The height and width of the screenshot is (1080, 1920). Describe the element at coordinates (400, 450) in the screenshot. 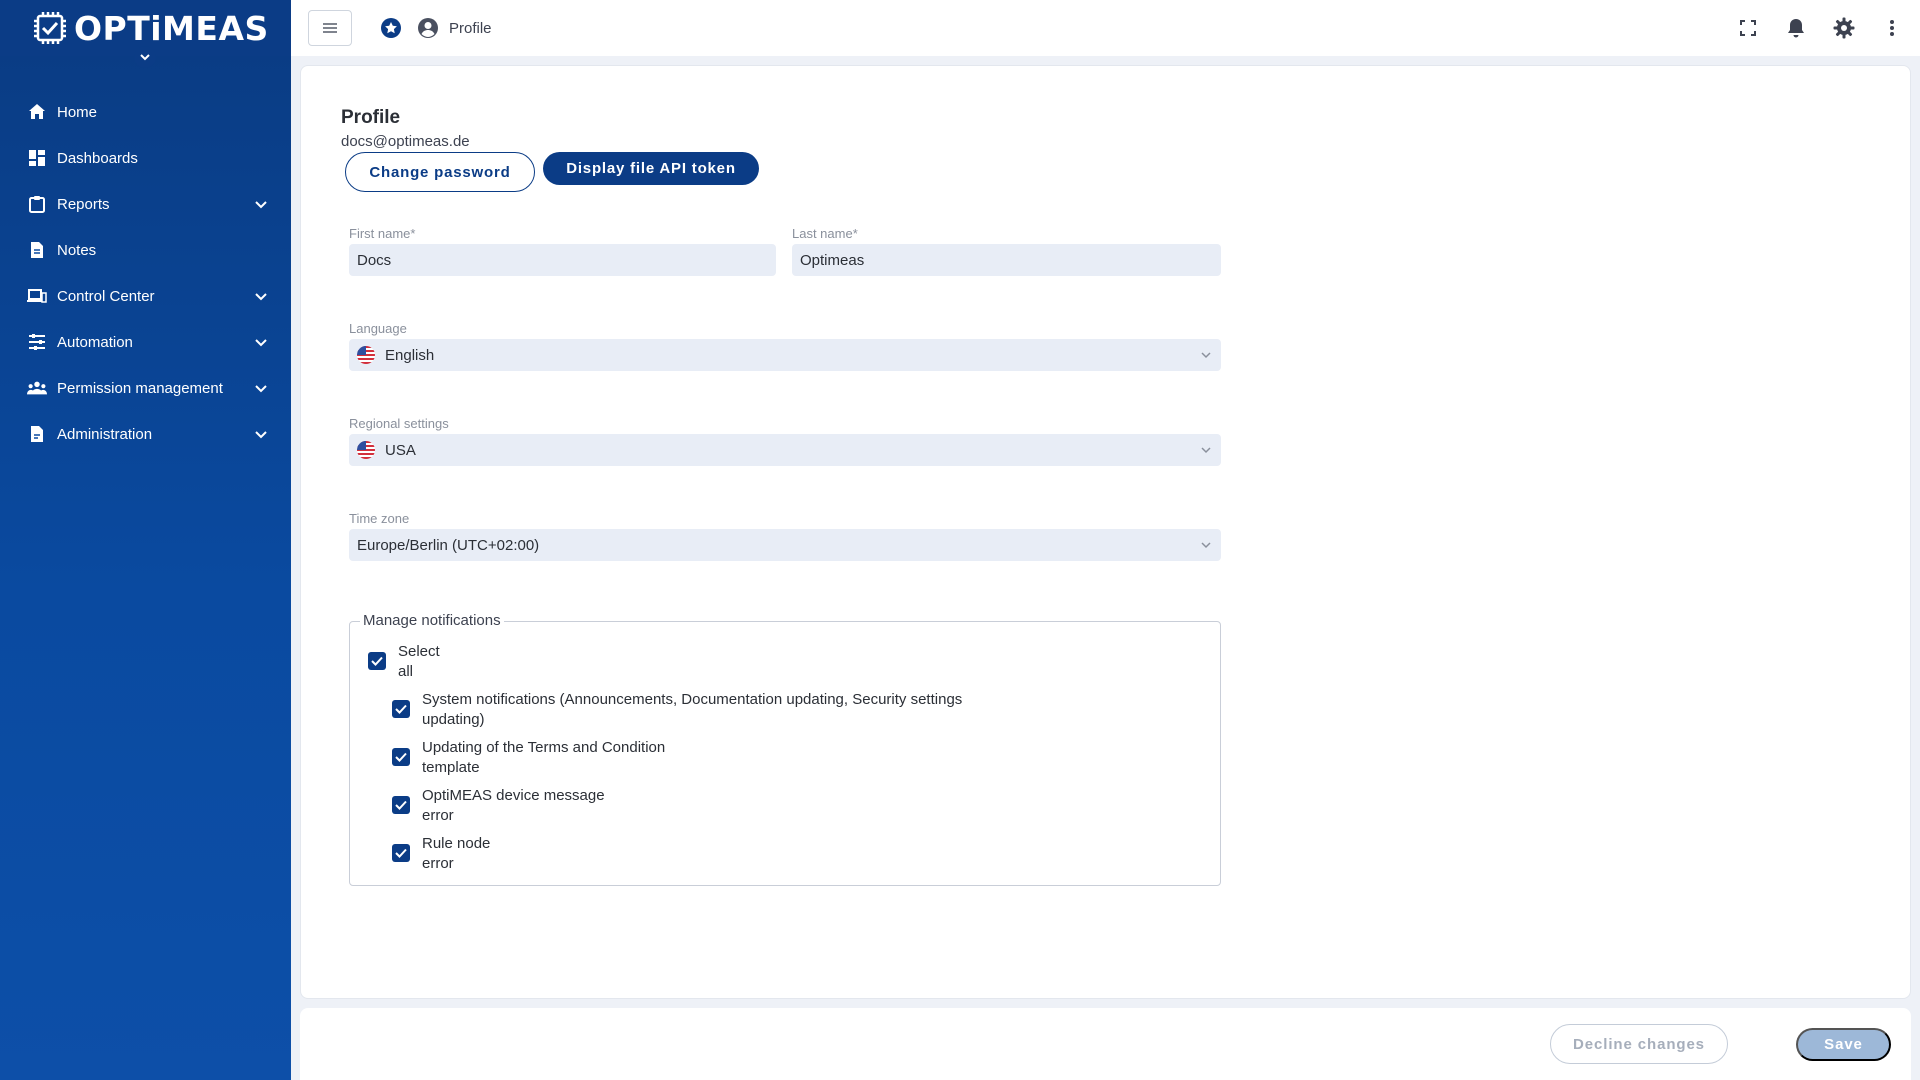

I see `regional-settings-value: USA` at that location.